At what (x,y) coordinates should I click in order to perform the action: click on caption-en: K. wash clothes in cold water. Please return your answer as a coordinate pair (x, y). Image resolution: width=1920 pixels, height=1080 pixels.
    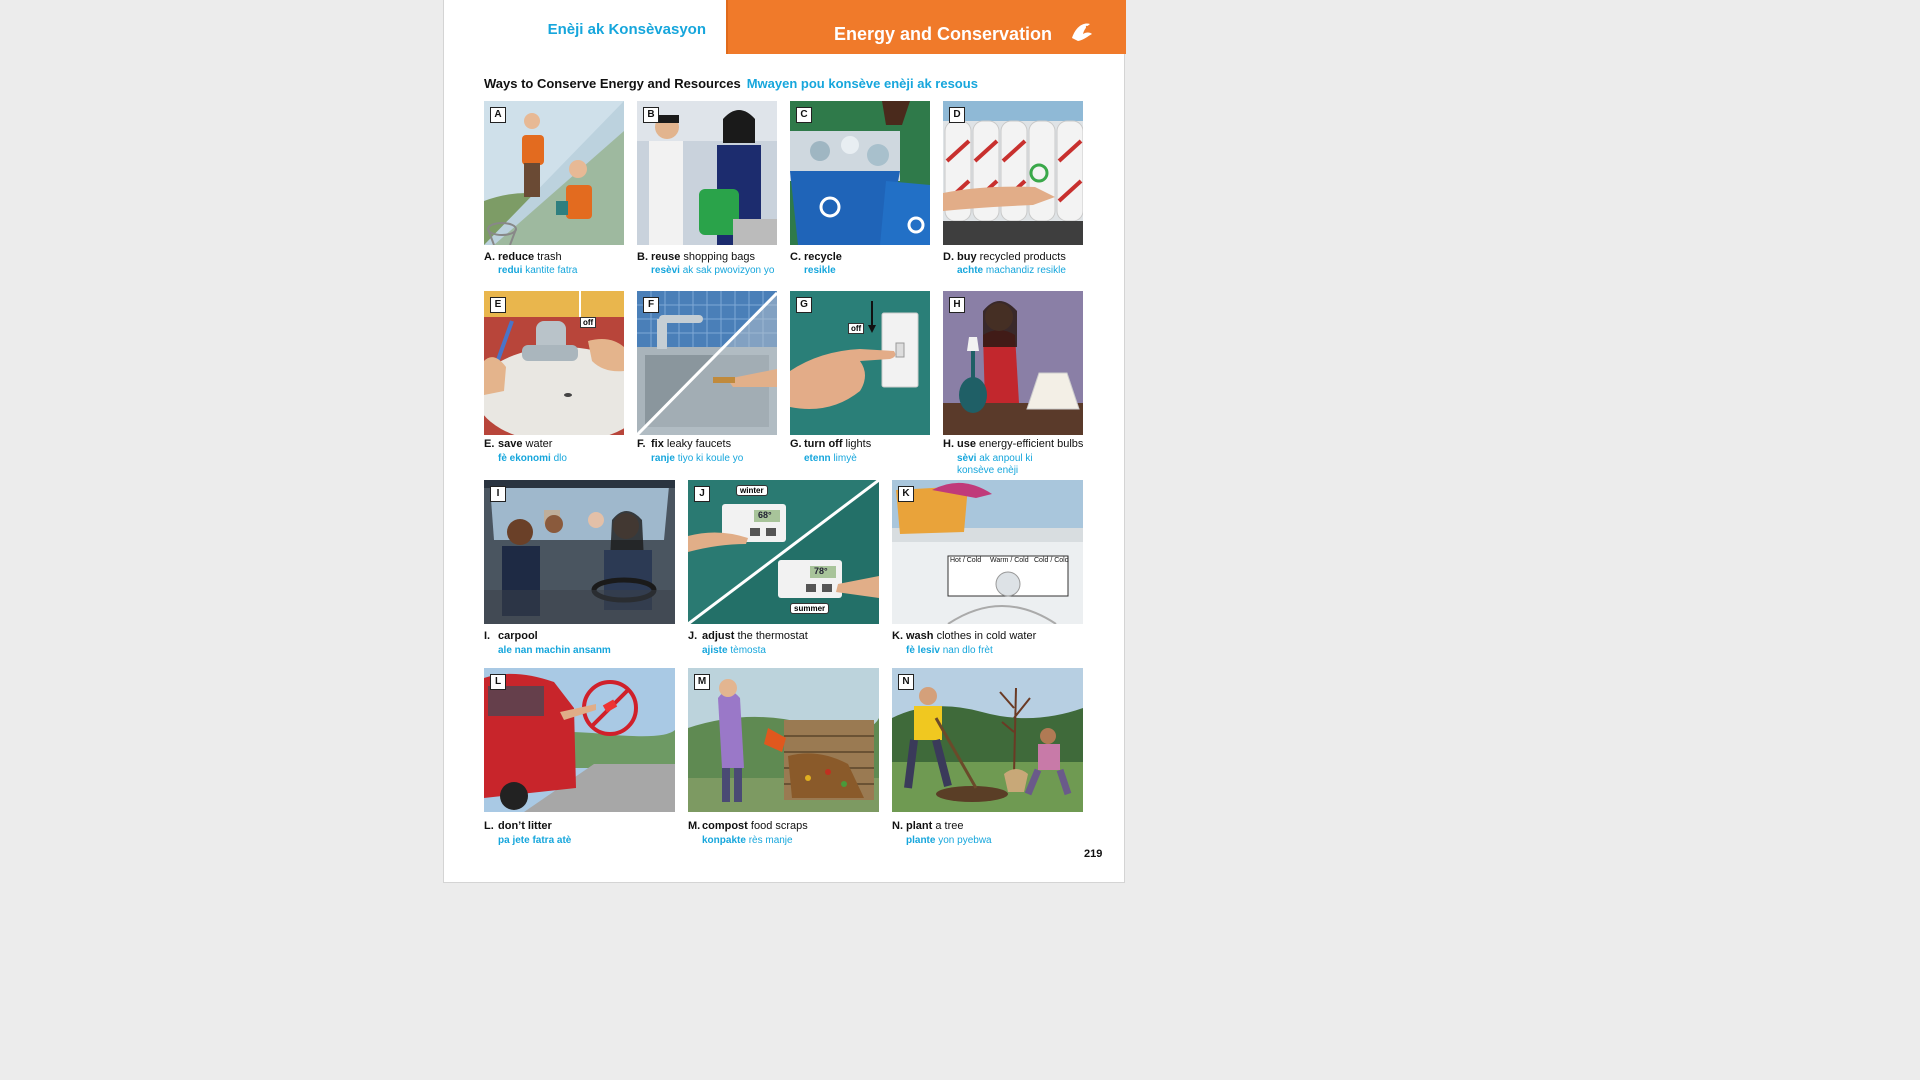
    Looking at the image, I should click on (964, 636).